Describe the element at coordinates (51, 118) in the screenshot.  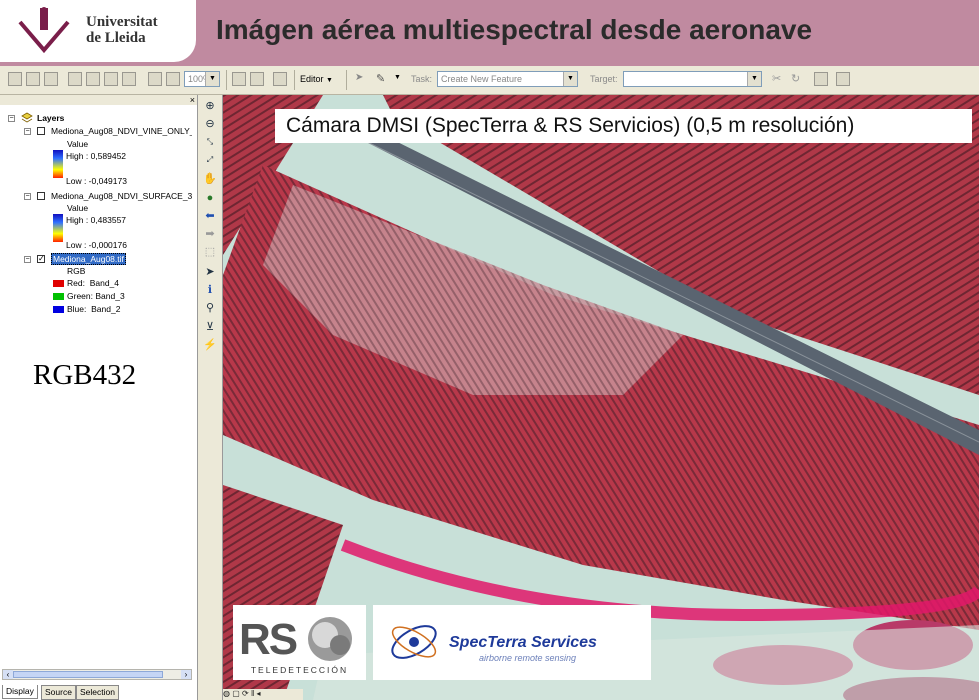
I see `layers-root-label: Layers` at that location.